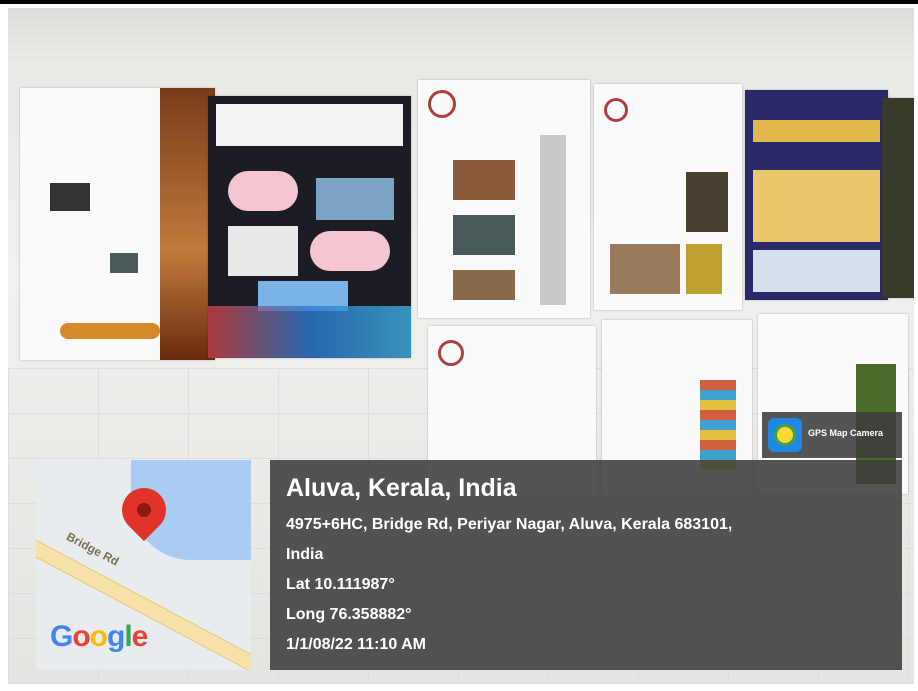 The image size is (918, 691). I want to click on address-line-2: India, so click(305, 554).